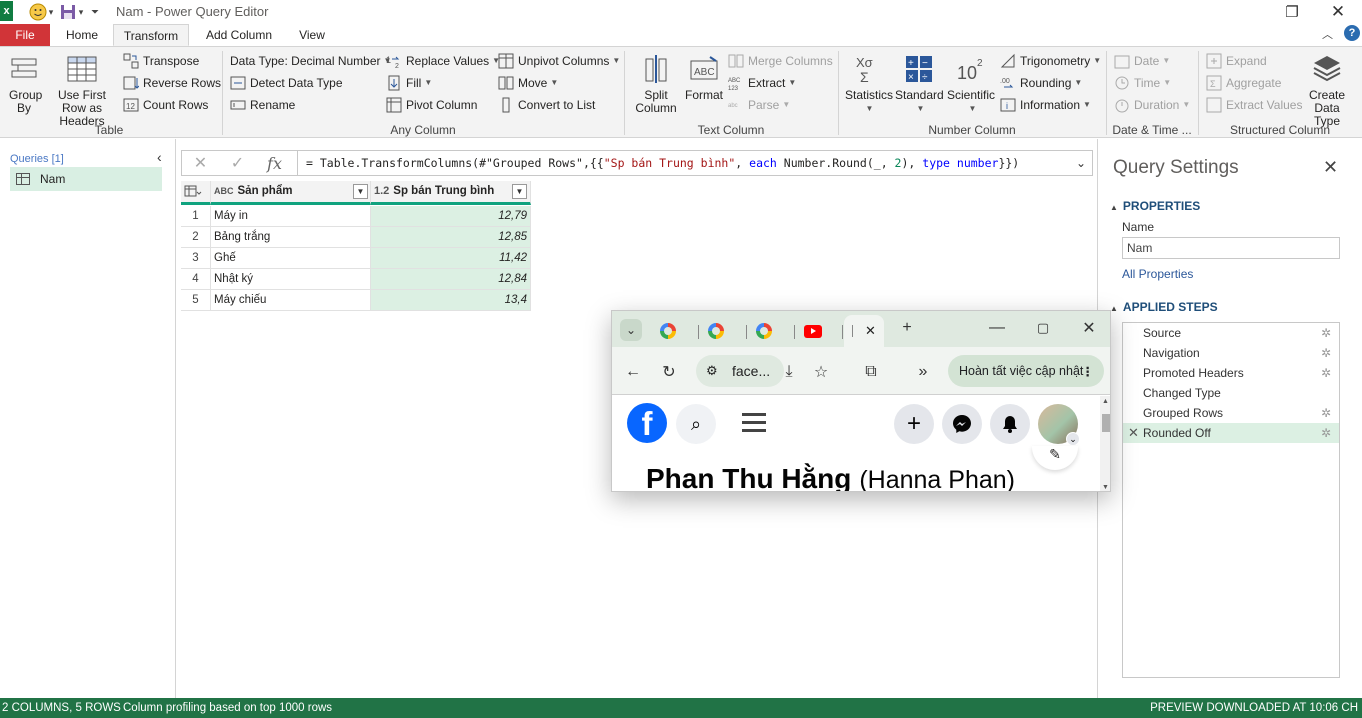  Describe the element at coordinates (1236, 61) in the screenshot. I see `expand-button: Expand` at that location.